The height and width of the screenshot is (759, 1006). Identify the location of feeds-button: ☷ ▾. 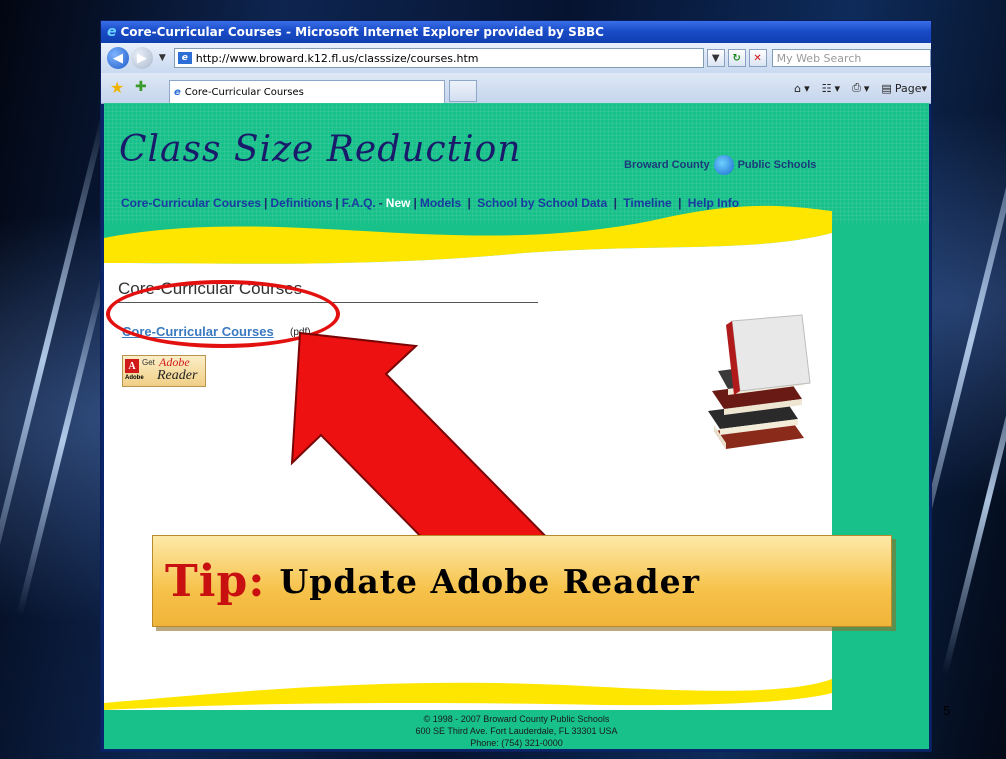
(831, 88).